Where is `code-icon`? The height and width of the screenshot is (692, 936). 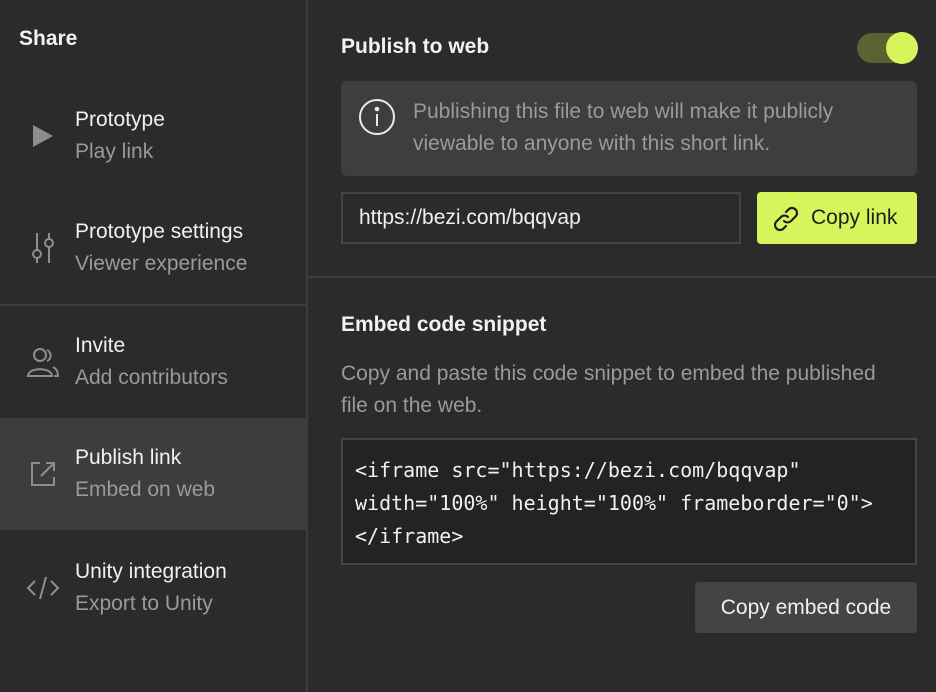
code-icon is located at coordinates (43, 588).